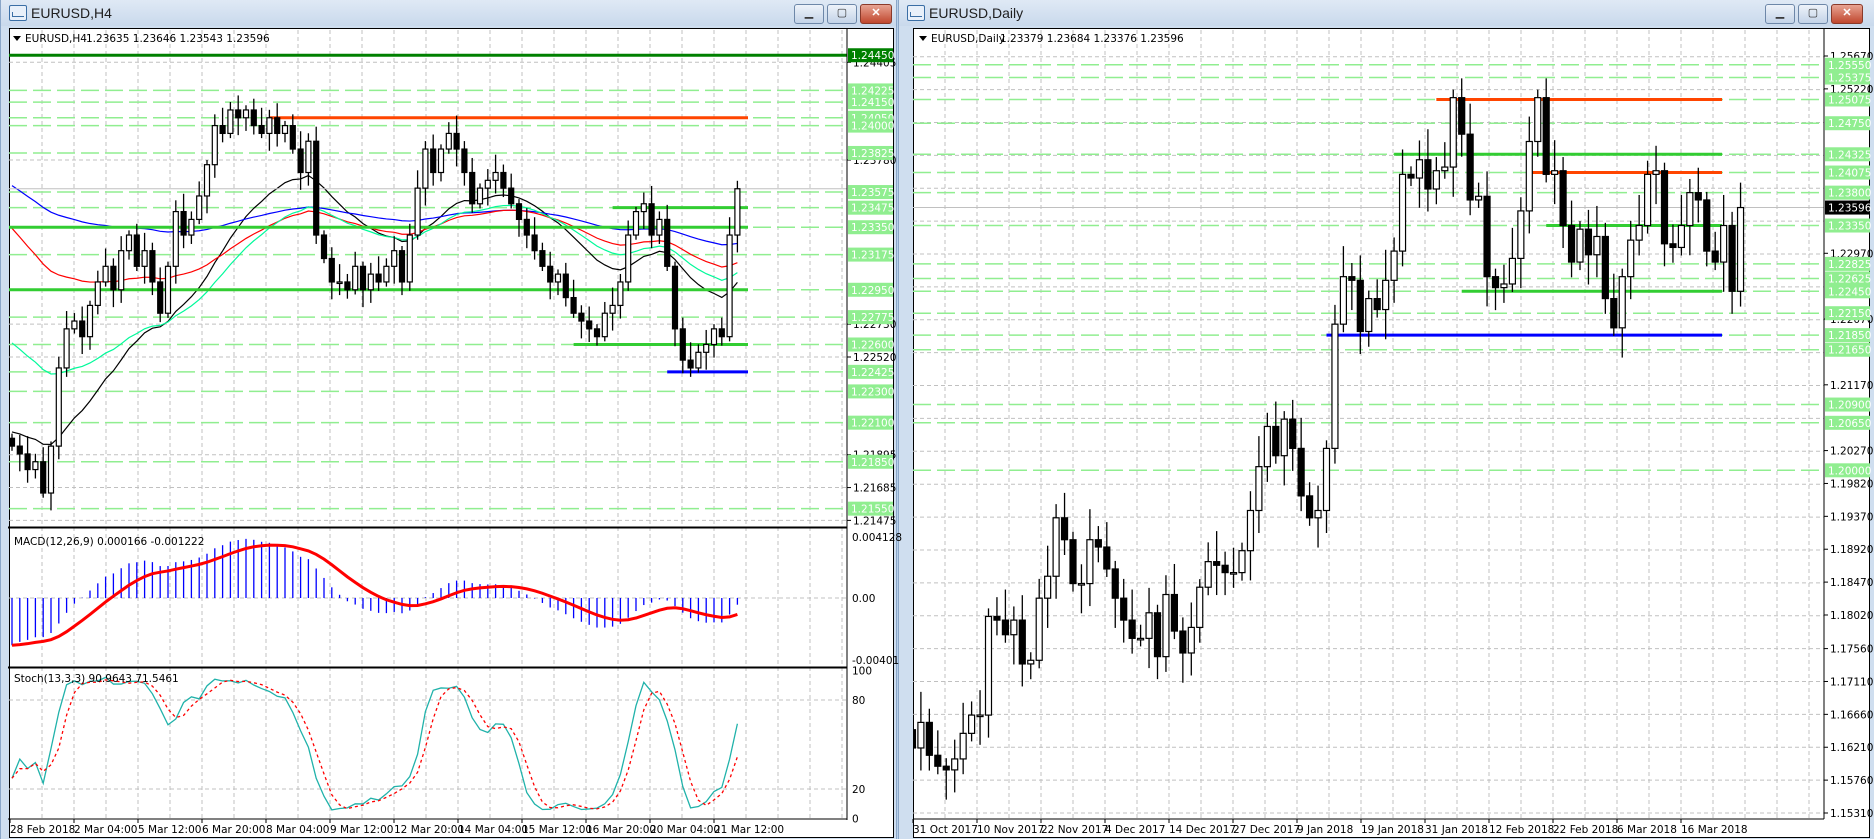  Describe the element at coordinates (858, 701) in the screenshot. I see `stoch-axis-label: 80` at that location.